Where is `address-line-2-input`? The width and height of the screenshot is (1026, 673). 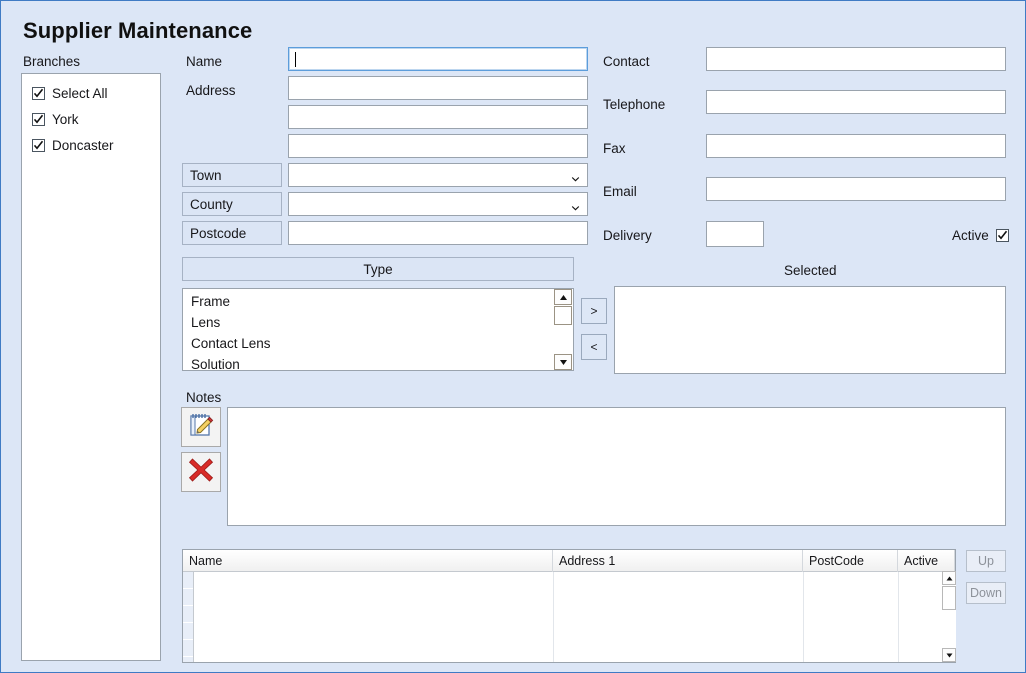
address-line-2-input is located at coordinates (438, 117).